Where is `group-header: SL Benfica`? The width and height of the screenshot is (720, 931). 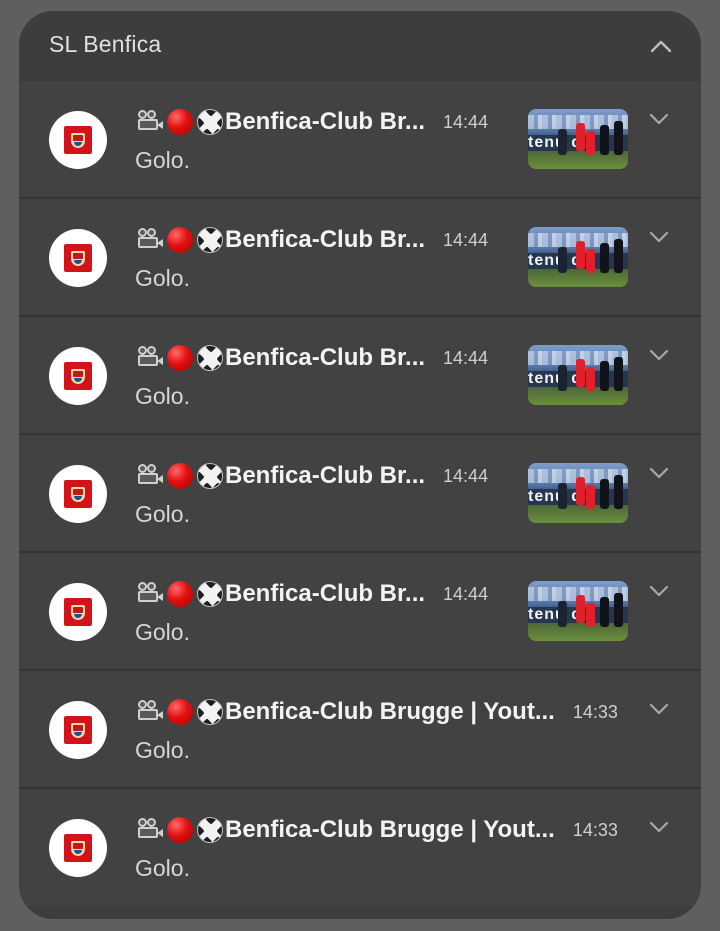
group-header: SL Benfica is located at coordinates (360, 45).